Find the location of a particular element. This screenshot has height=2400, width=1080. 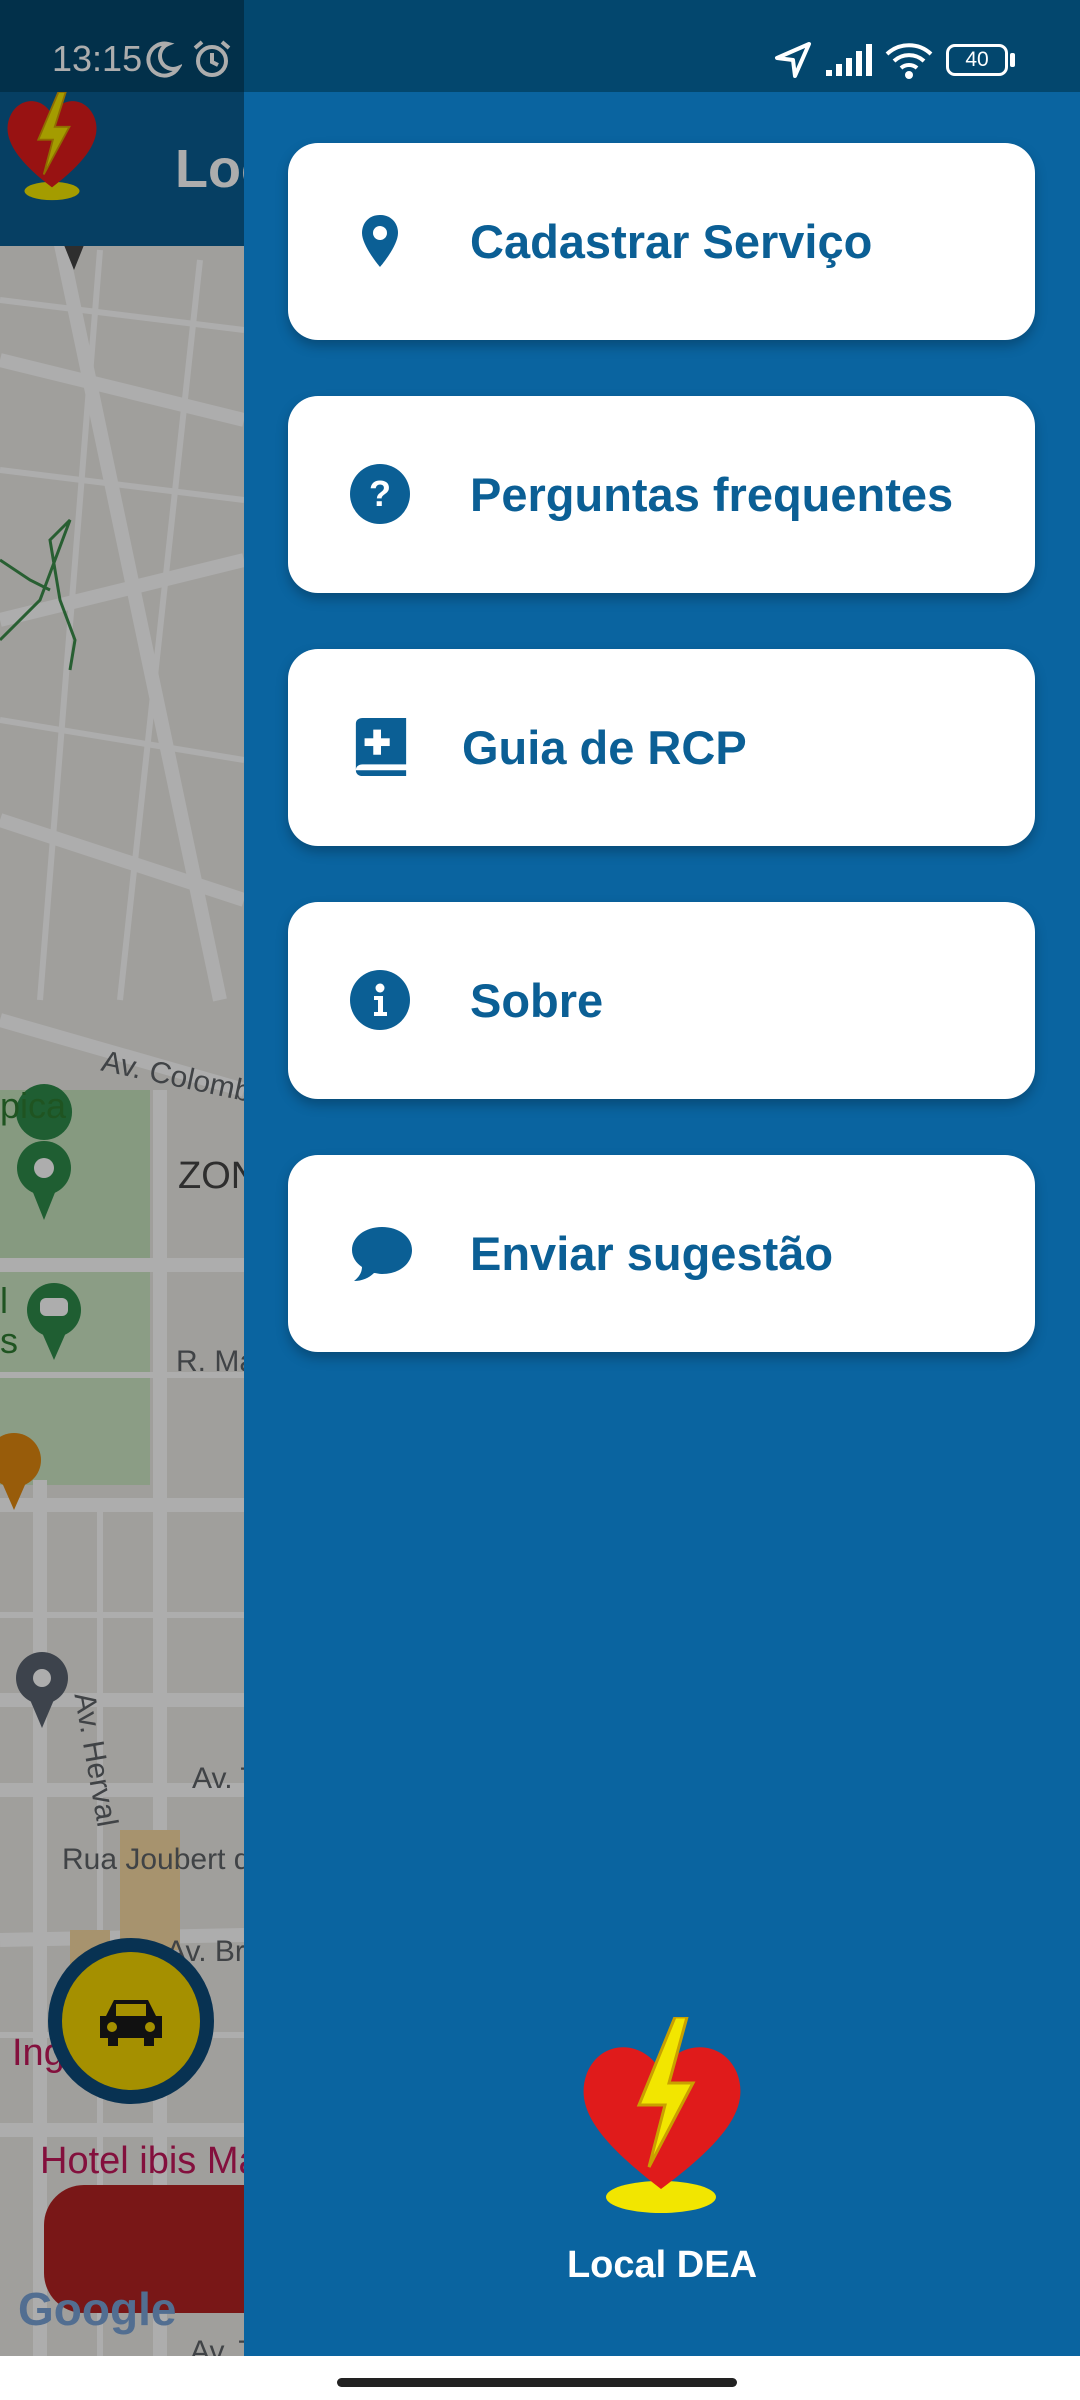

menu-item-label: Cadastrar Serviço is located at coordinates (671, 241).